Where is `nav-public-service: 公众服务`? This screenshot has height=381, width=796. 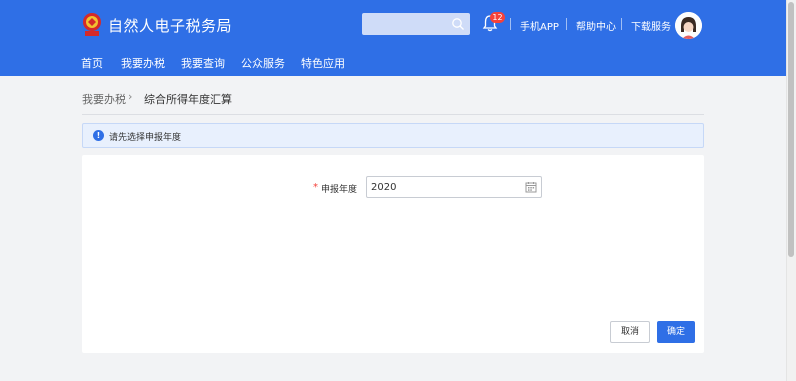
nav-public-service: 公众服务 is located at coordinates (263, 63).